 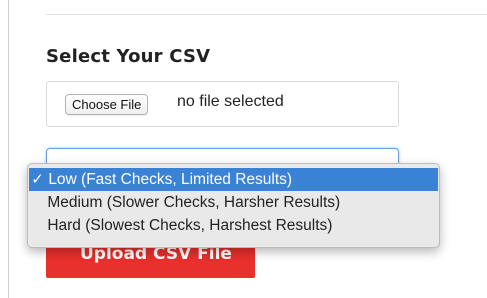 What do you see at coordinates (170, 179) in the screenshot?
I see `option-label: Low (Fast Checks, Limited Results)` at bounding box center [170, 179].